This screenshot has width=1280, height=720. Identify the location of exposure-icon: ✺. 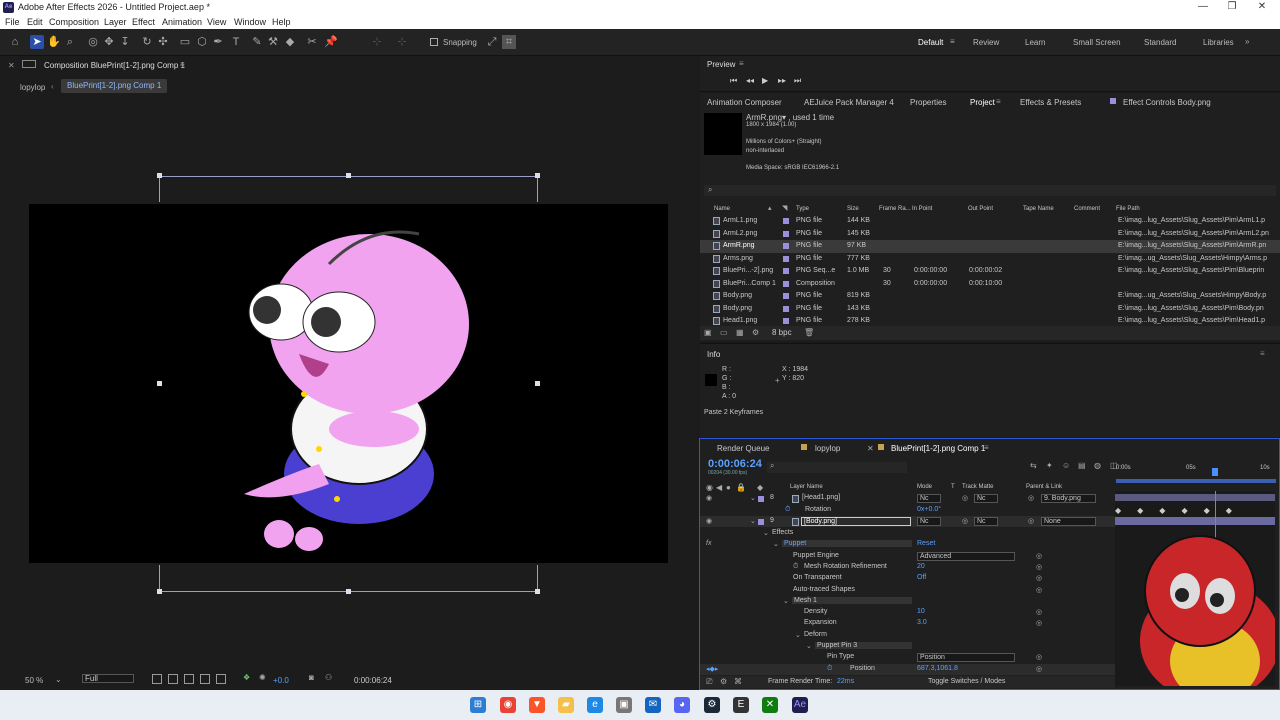
(262, 677).